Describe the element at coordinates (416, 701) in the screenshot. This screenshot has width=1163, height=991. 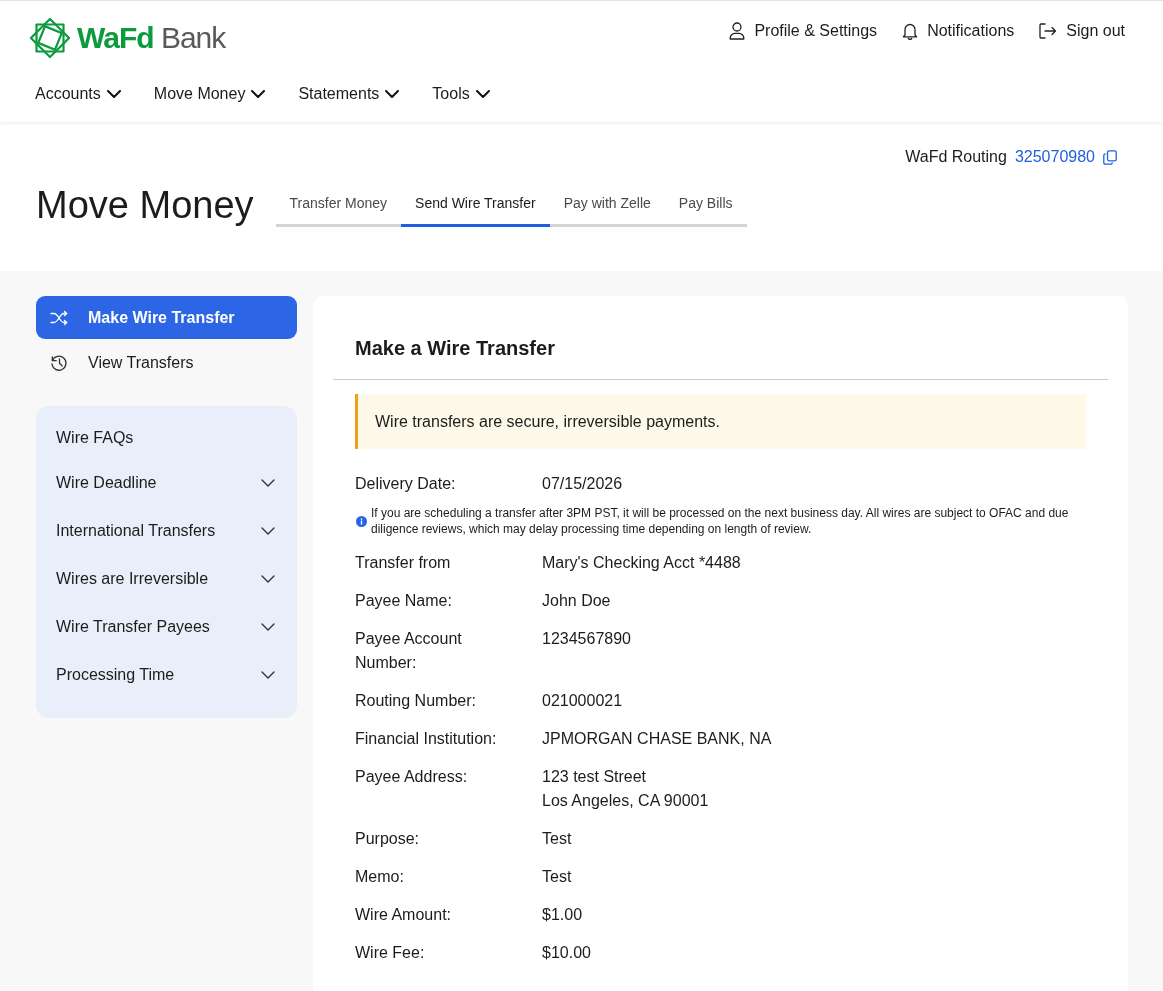
I see `field-label: Routing Number:` at that location.